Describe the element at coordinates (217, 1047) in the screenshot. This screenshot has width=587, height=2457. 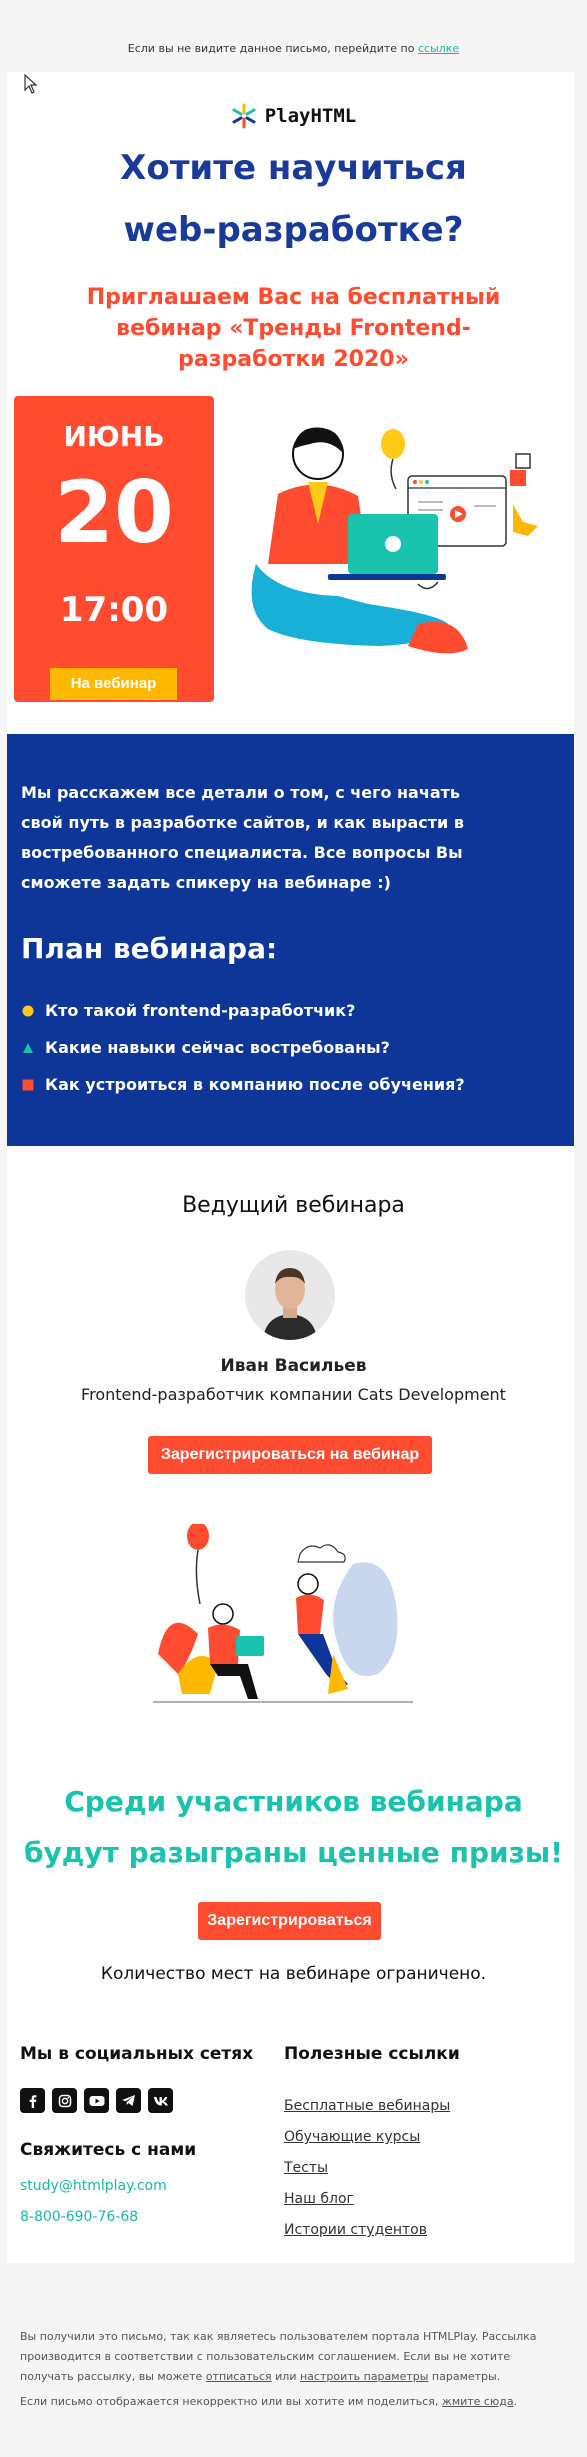
I see `plan-item-text: Какие навыки сейчас востребованы?` at that location.